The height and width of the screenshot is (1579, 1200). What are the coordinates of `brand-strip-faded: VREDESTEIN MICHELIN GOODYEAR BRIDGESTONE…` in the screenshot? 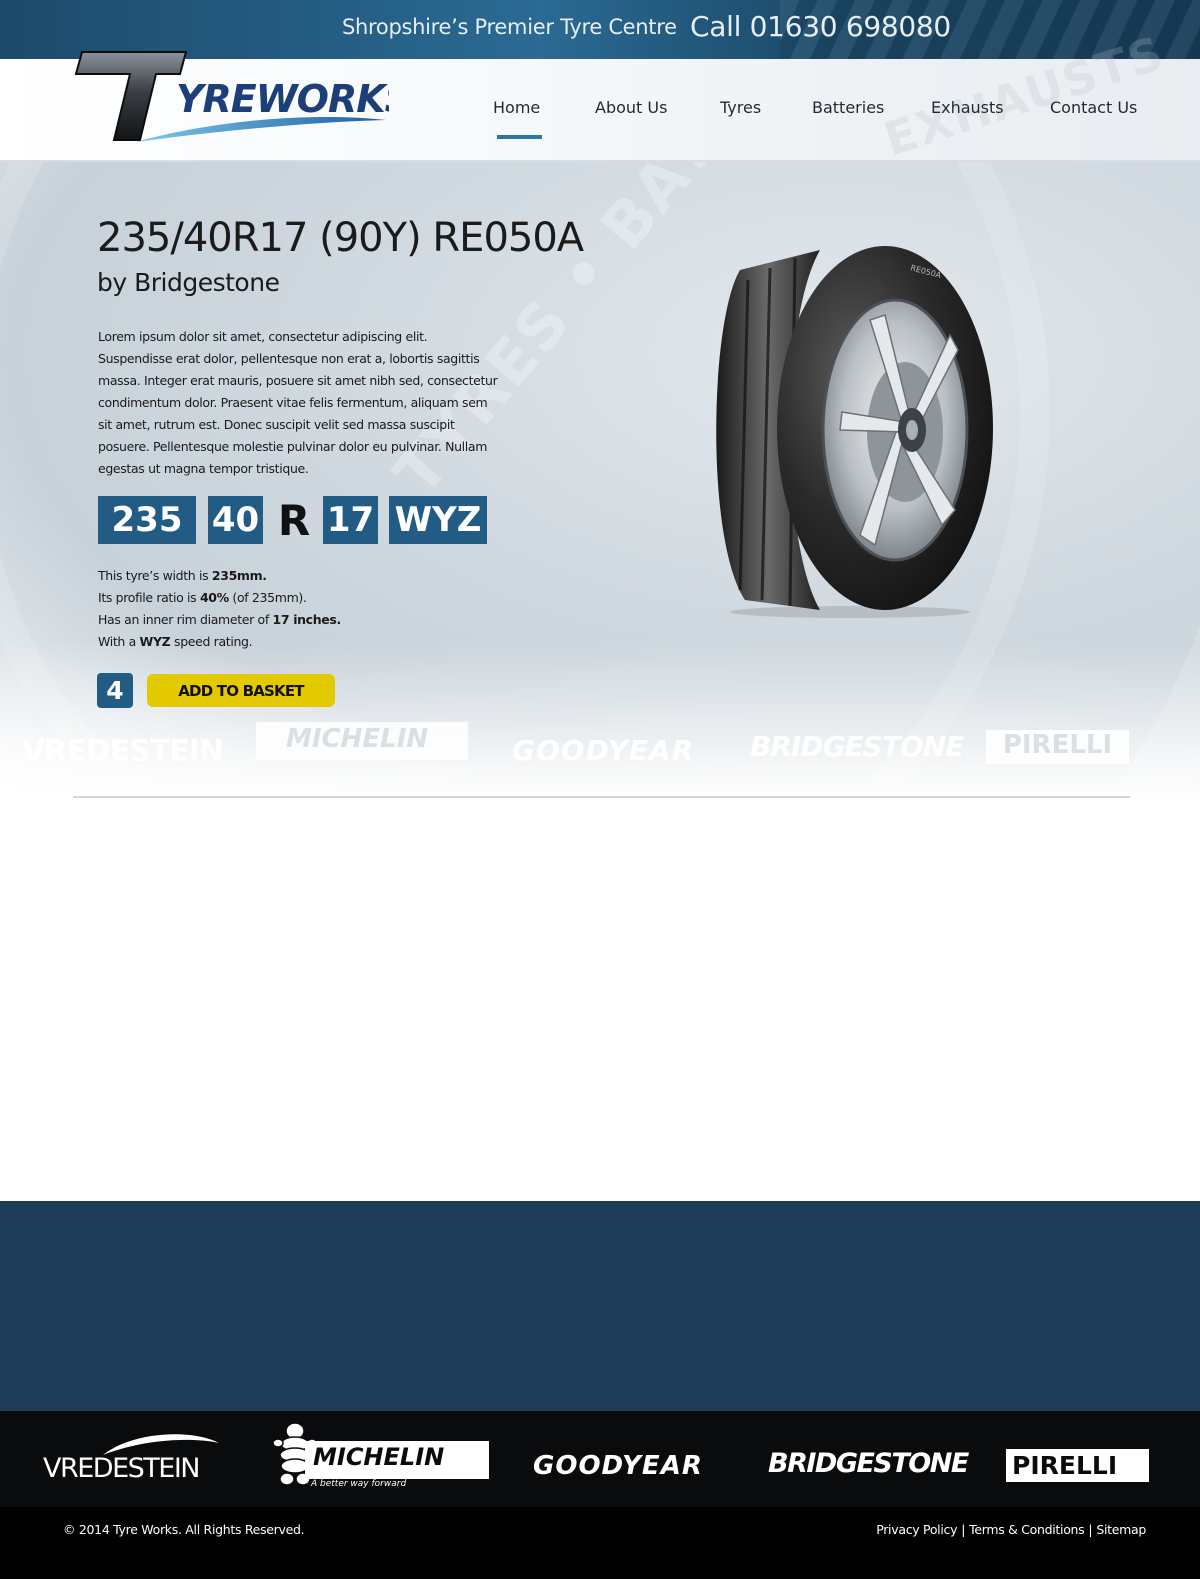 It's located at (600, 749).